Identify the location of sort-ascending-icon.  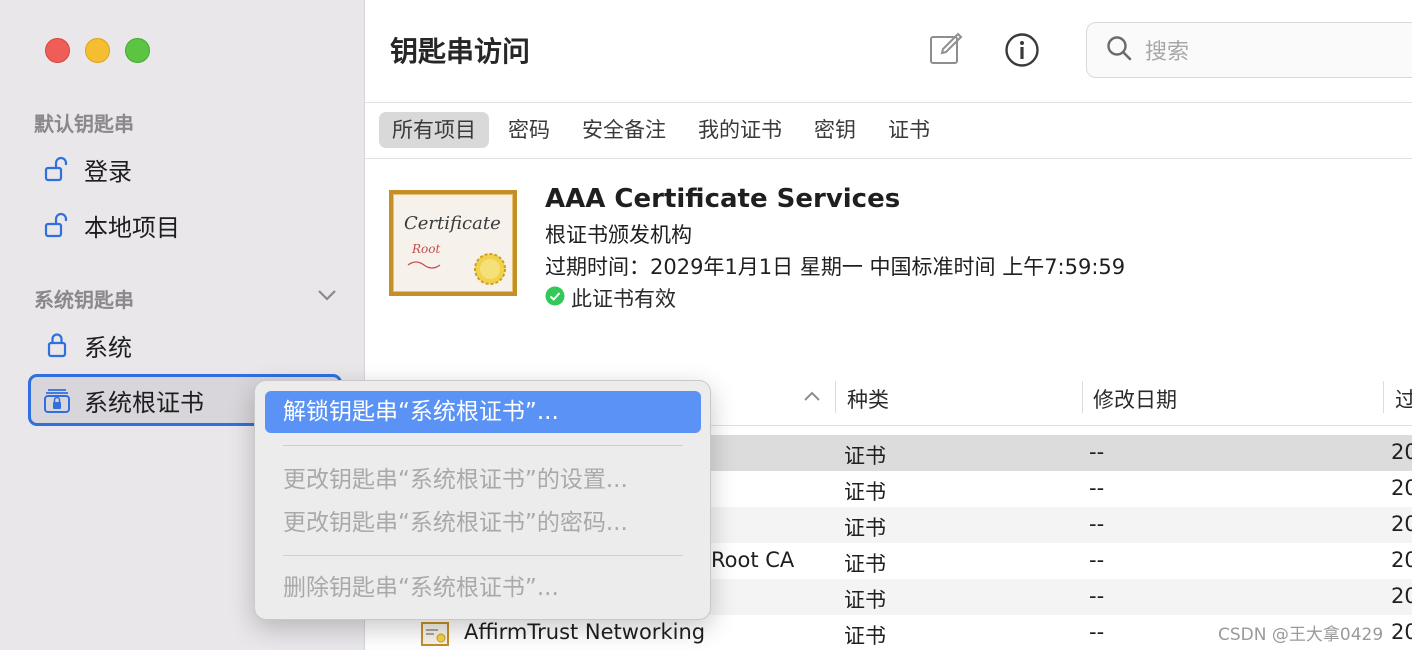
(812, 398).